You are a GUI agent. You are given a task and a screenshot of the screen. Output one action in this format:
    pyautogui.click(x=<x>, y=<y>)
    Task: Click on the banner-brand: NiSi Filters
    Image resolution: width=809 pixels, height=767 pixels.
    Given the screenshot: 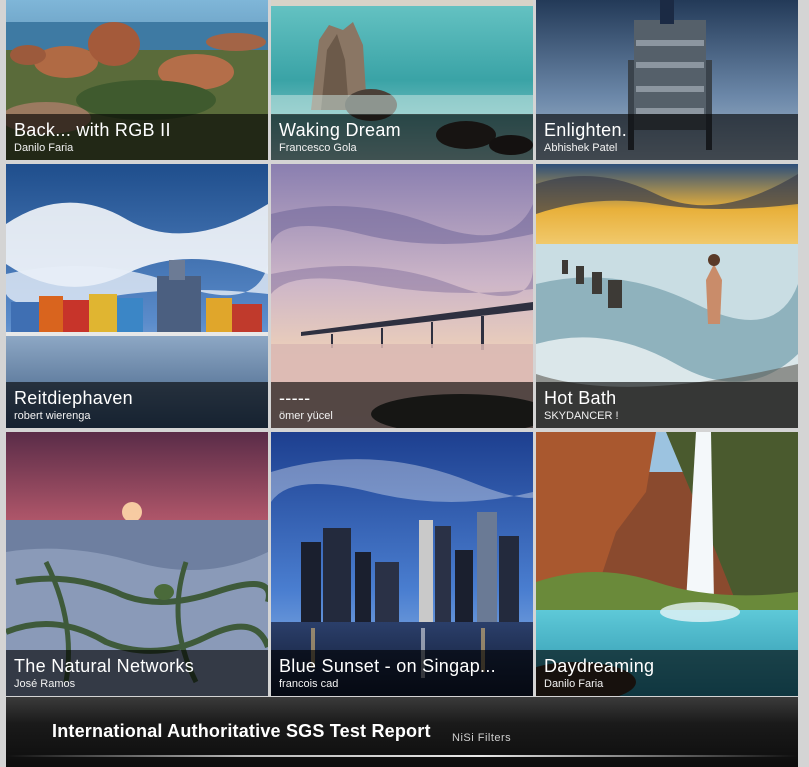 What is the action you would take?
    pyautogui.click(x=482, y=738)
    